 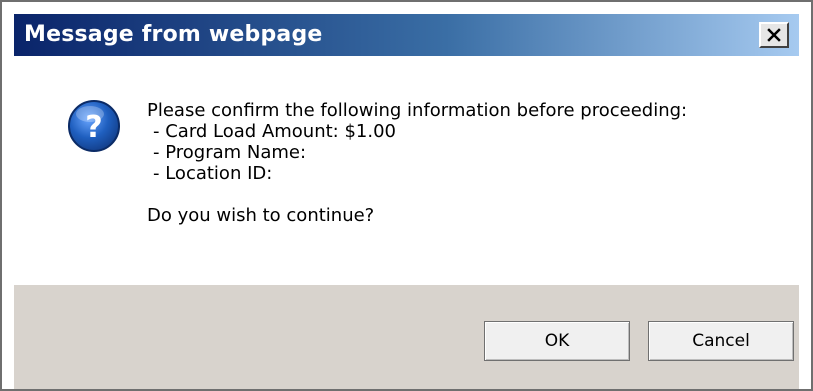 I want to click on close-icon, so click(x=774, y=35).